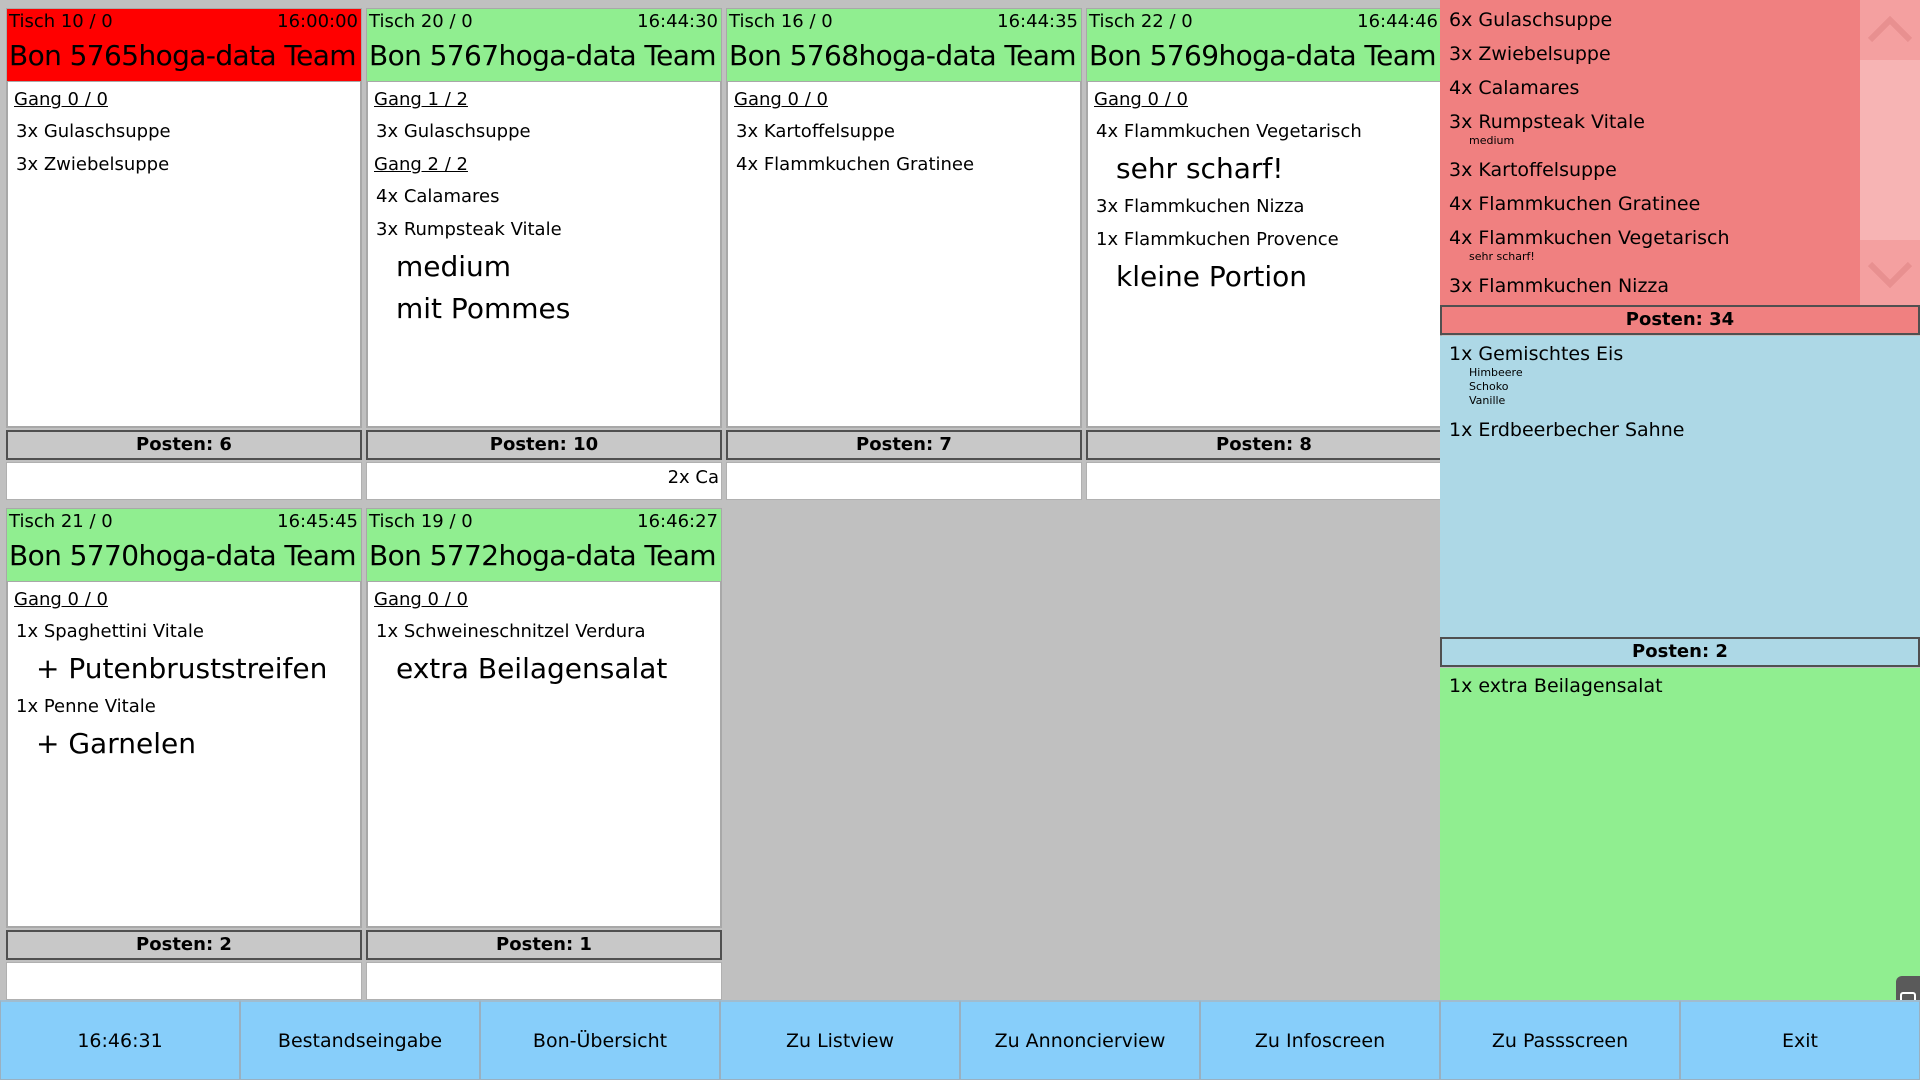  I want to click on bon-time-label: 16:44:30, so click(677, 21).